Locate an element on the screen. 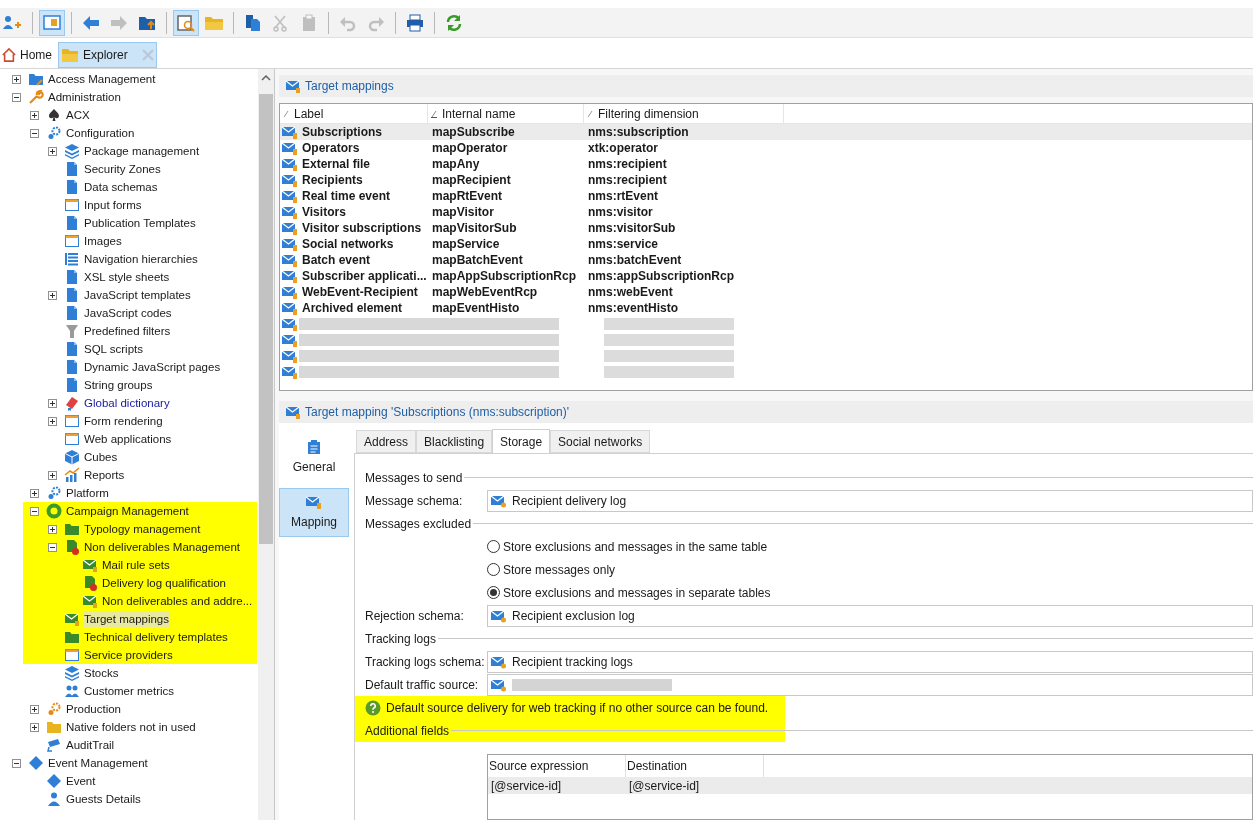  tree-item: JavaScript codes is located at coordinates (128, 313).